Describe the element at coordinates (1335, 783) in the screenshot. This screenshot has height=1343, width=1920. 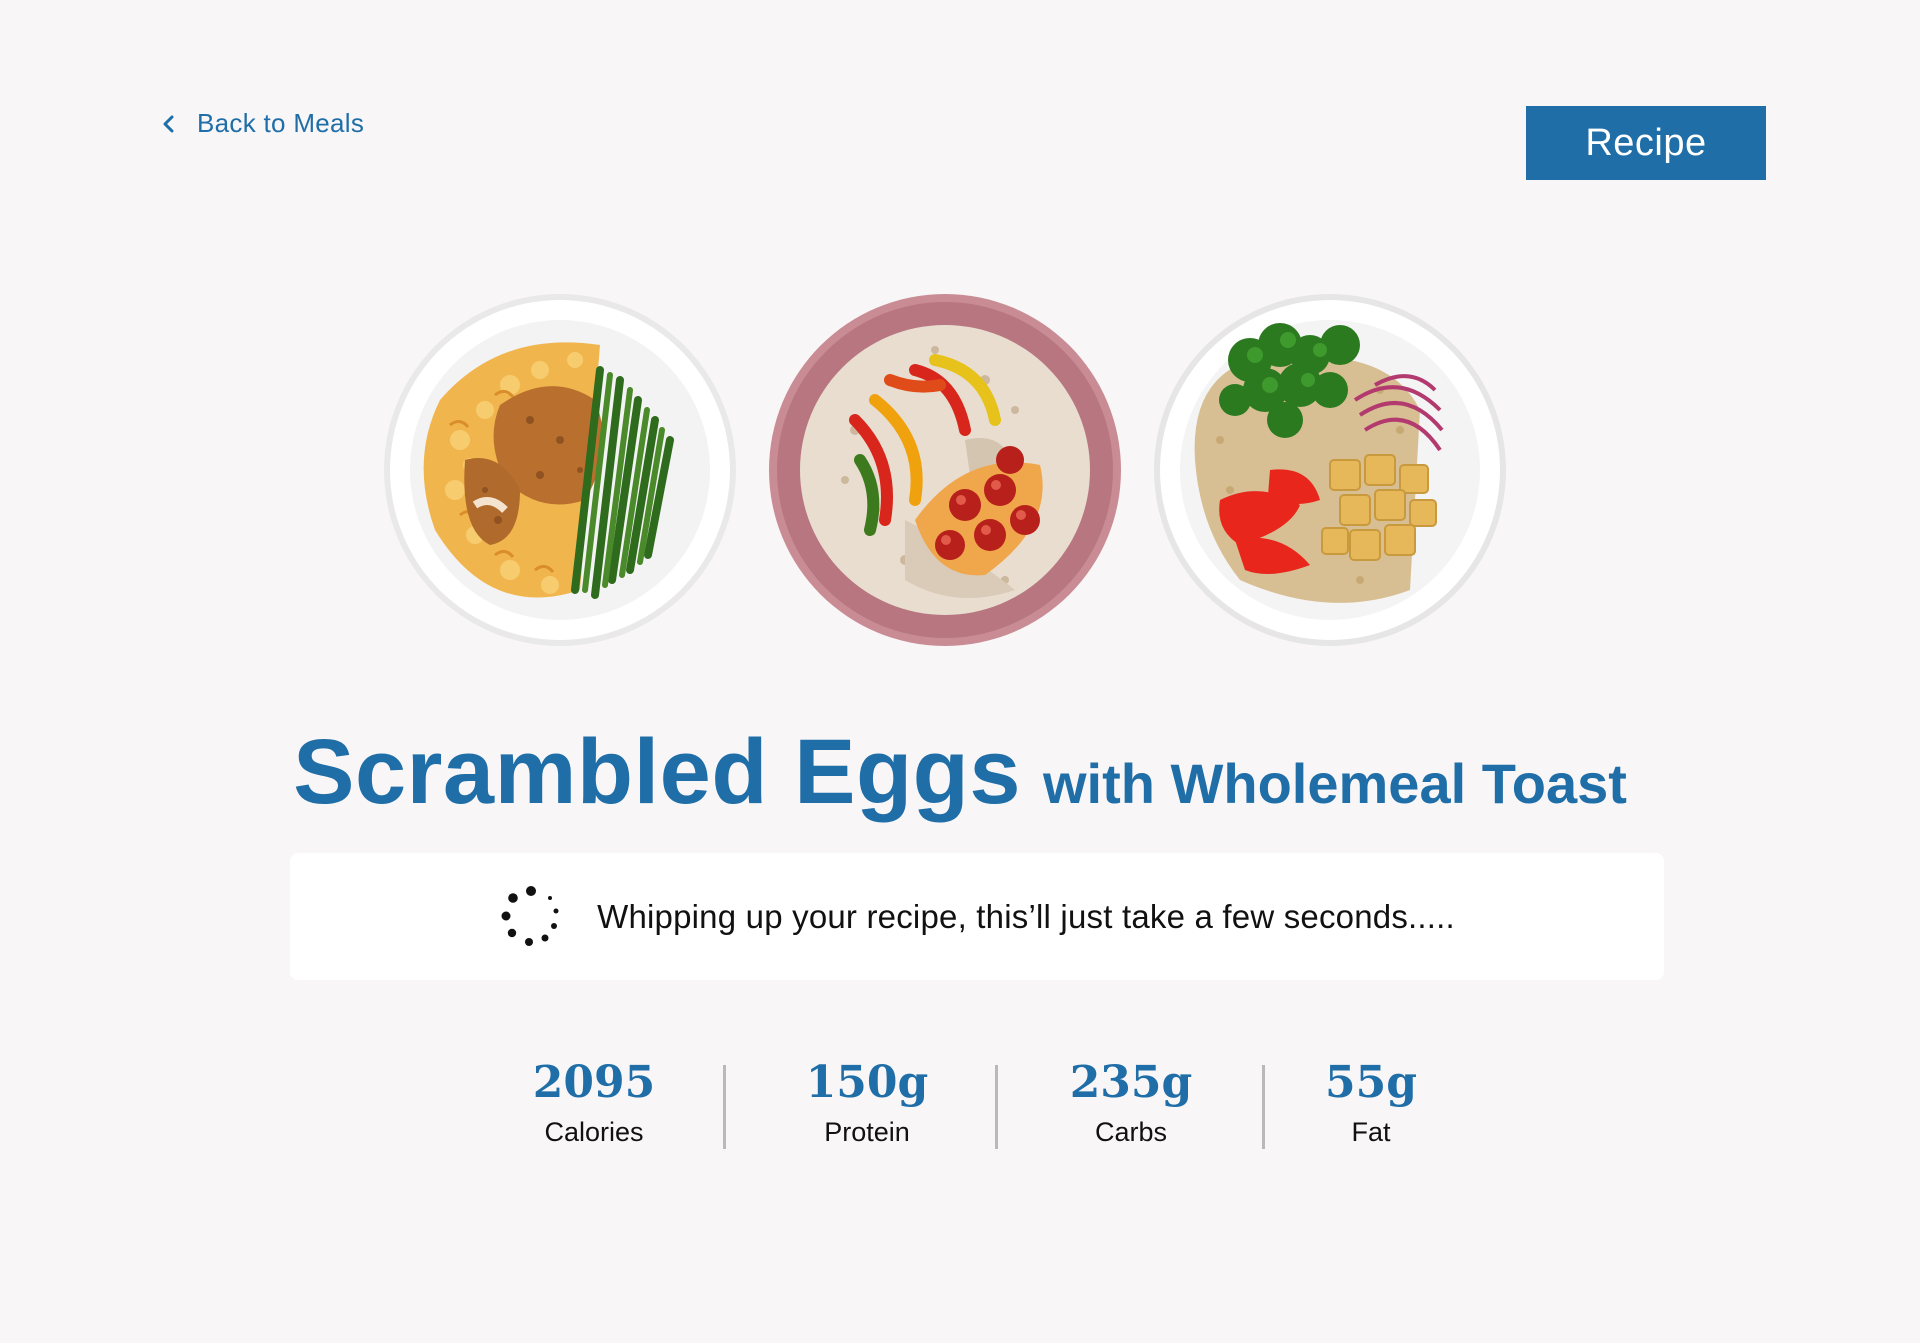
I see `meal-title-sub: with Wholemeal Toast` at that location.